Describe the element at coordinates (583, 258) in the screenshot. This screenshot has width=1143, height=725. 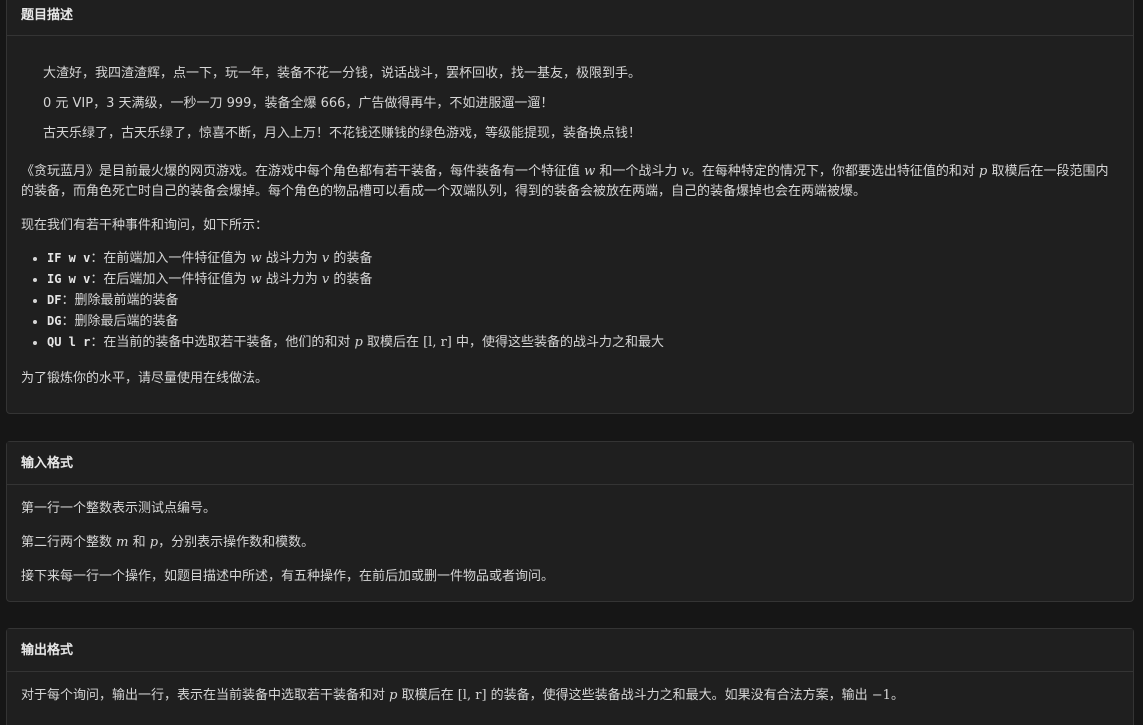
I see `list-item: IF w v：在前端加入一件特征值为 w 战斗力为 v 的装备` at that location.